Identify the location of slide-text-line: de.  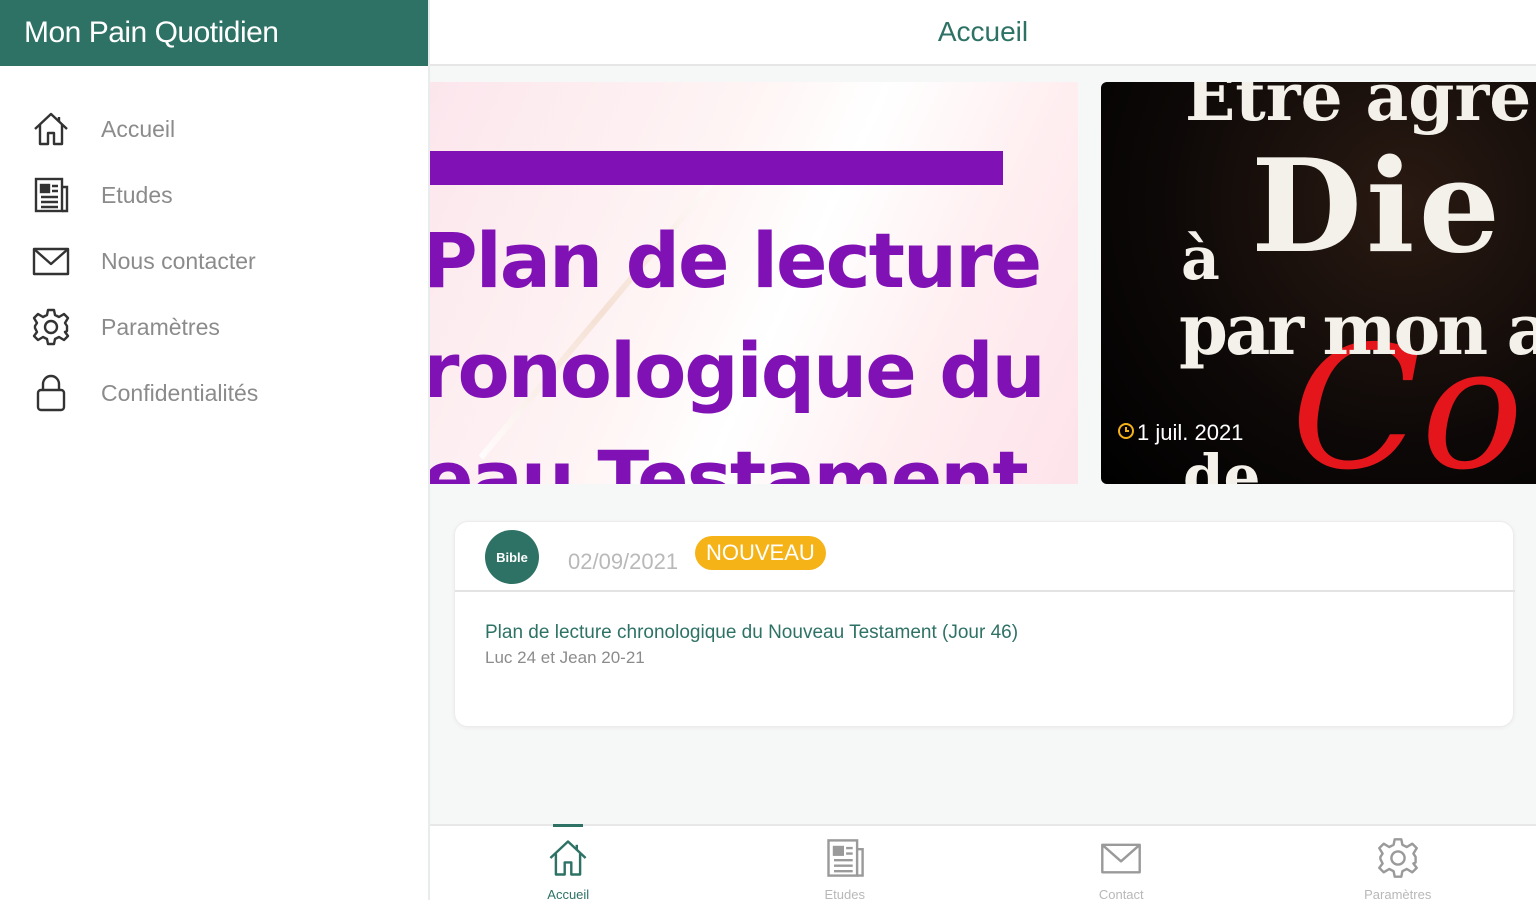
(1222, 463).